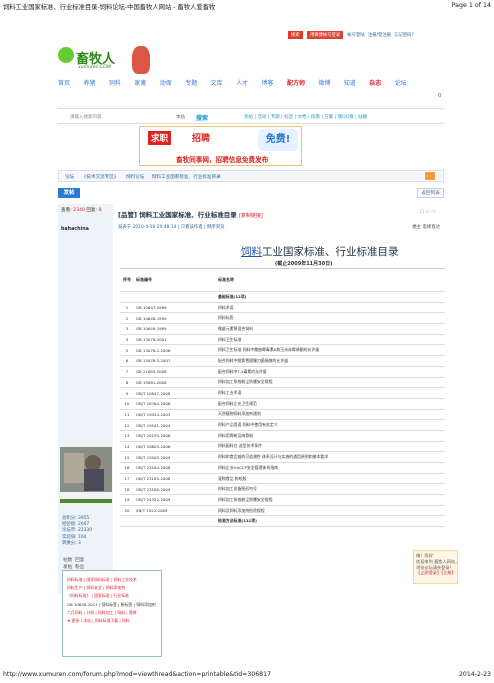 The image size is (494, 683). I want to click on new-post-button: 发帖, so click(69, 193).